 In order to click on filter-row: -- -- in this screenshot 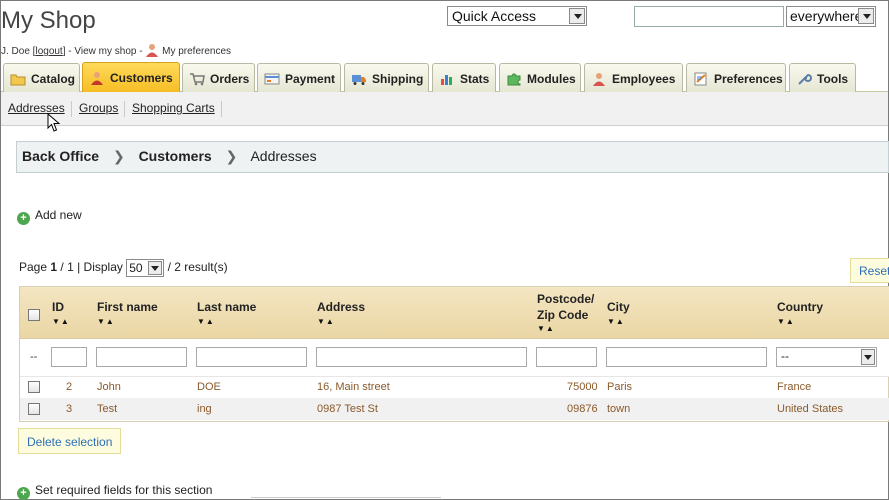, I will do `click(454, 358)`.